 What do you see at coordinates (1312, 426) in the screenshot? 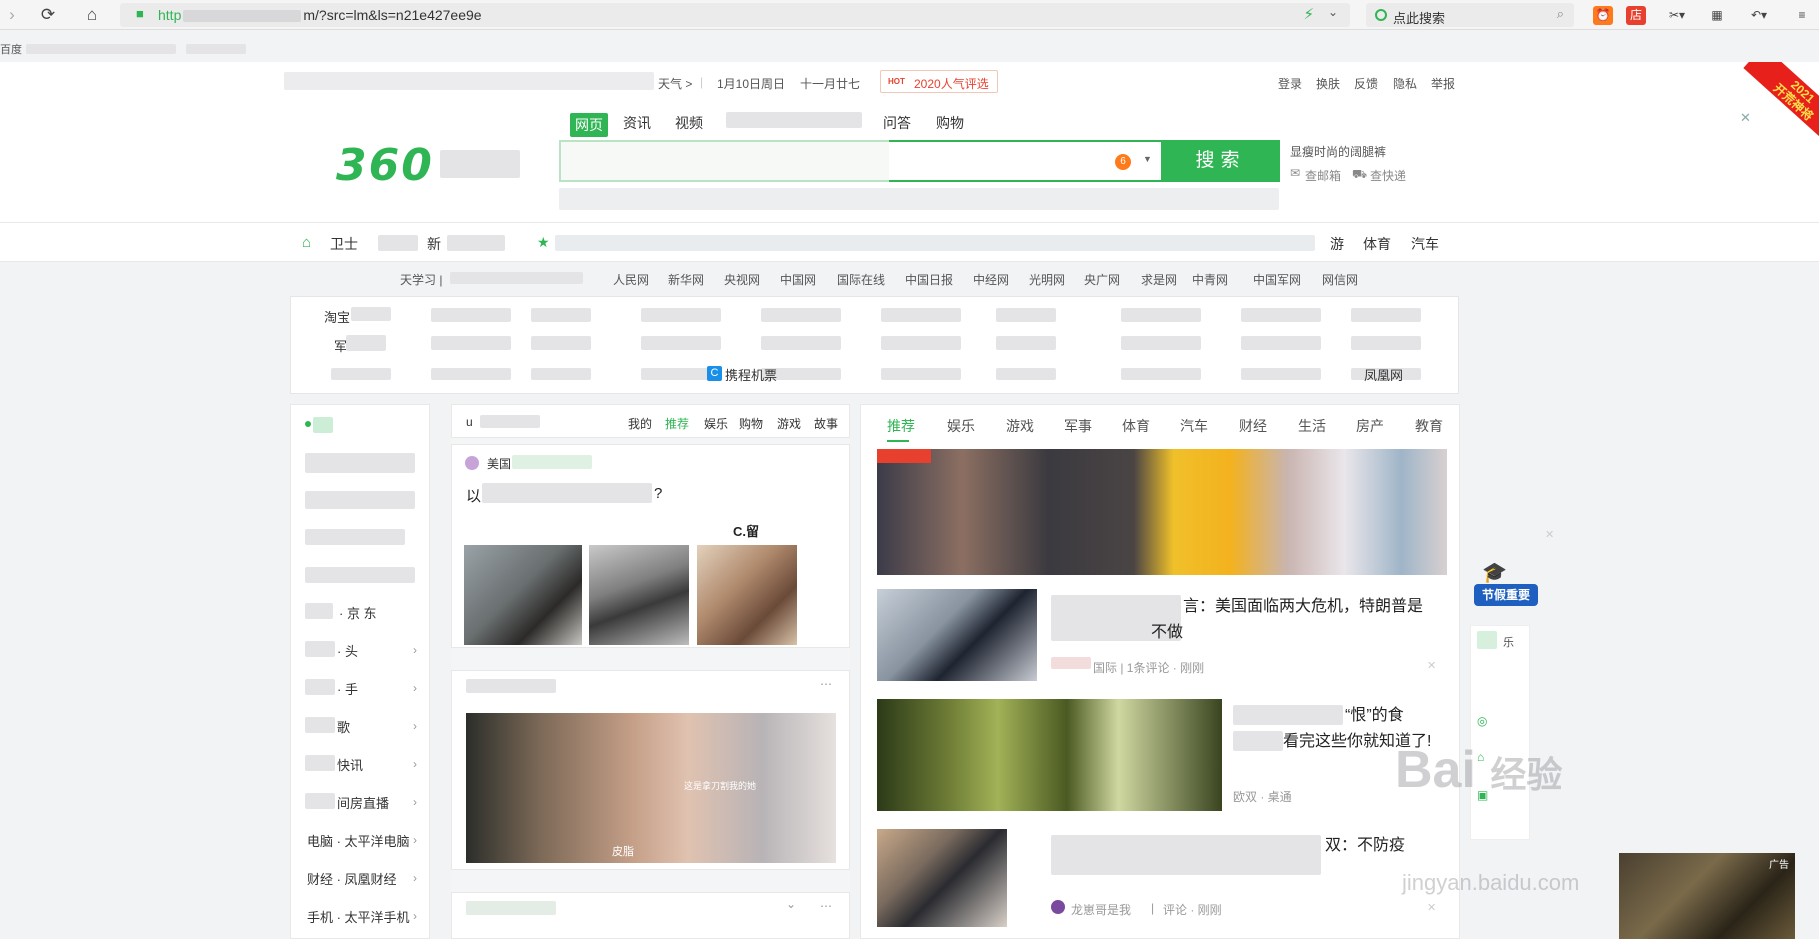
I see `news-tab: 生活` at bounding box center [1312, 426].